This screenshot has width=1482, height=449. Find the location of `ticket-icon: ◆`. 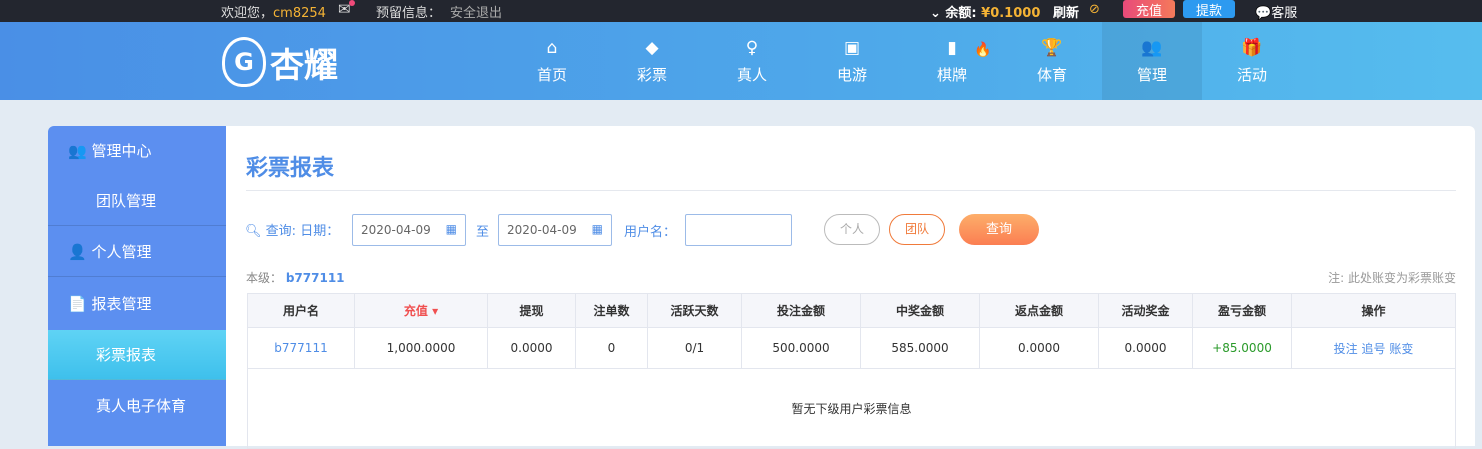

ticket-icon: ◆ is located at coordinates (652, 48).